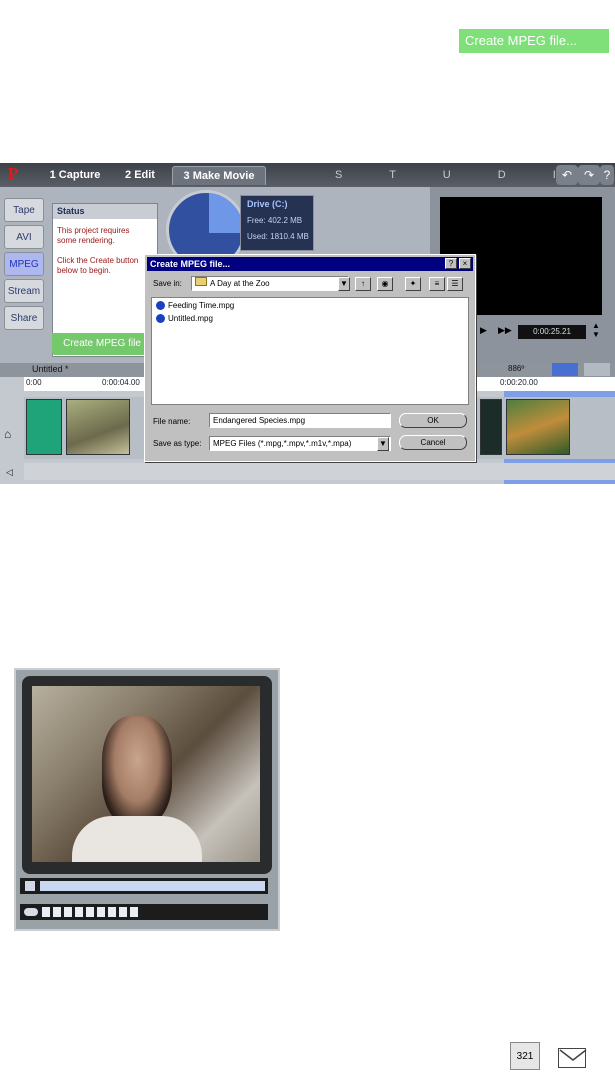  What do you see at coordinates (240, 283) in the screenshot?
I see `save-in-value: A Day at the Zoo` at bounding box center [240, 283].